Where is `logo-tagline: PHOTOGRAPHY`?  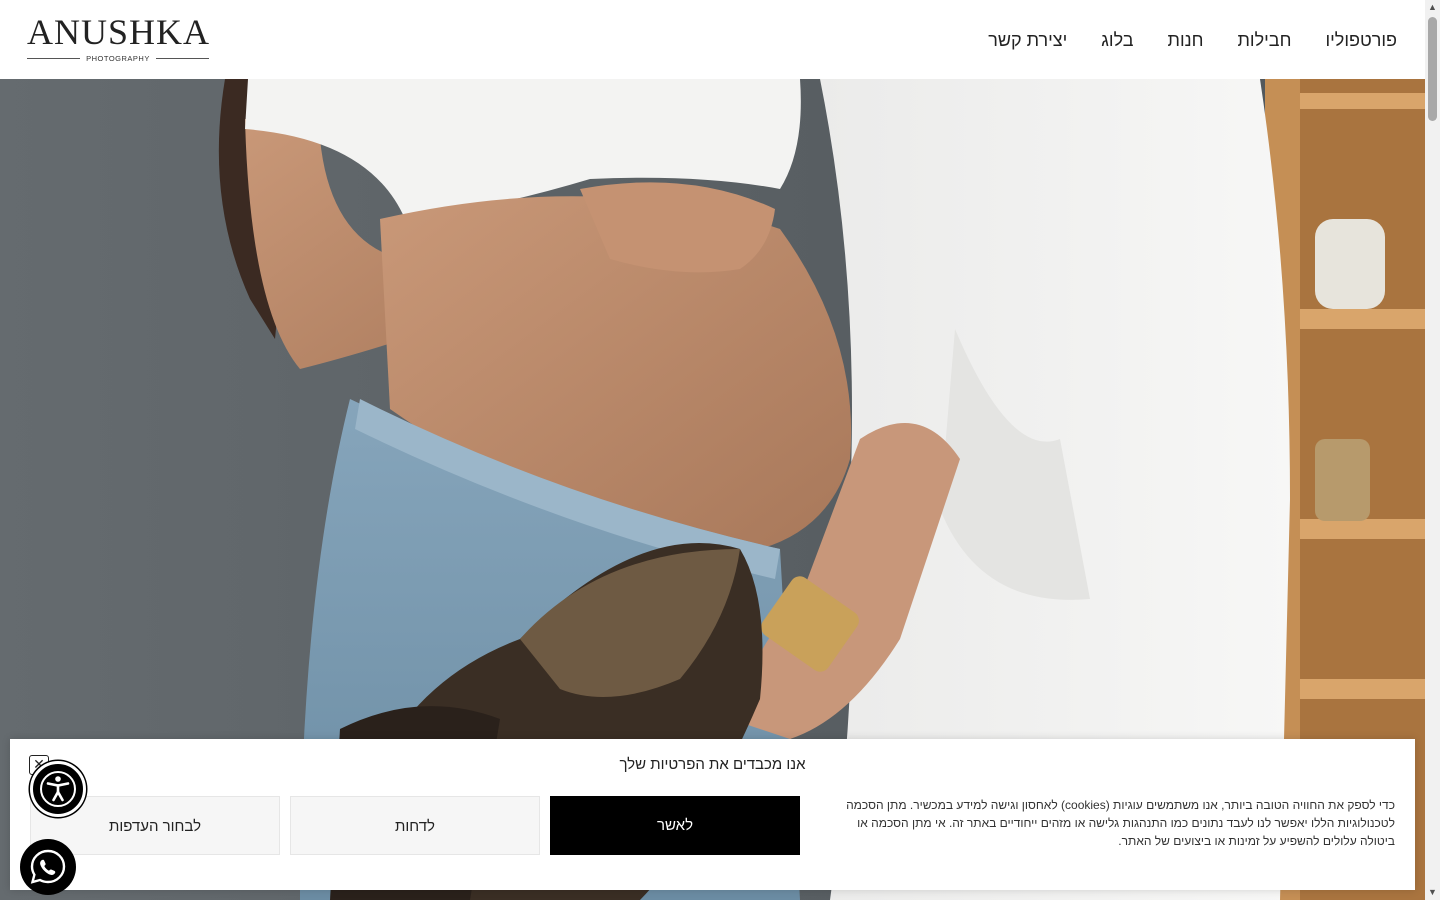
logo-tagline: PHOTOGRAPHY is located at coordinates (118, 58).